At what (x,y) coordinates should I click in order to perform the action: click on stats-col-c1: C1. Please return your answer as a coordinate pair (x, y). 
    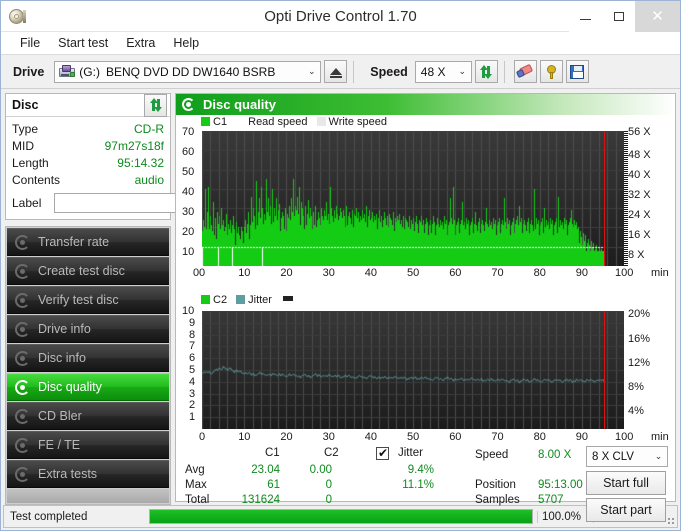
    Looking at the image, I should click on (272, 453).